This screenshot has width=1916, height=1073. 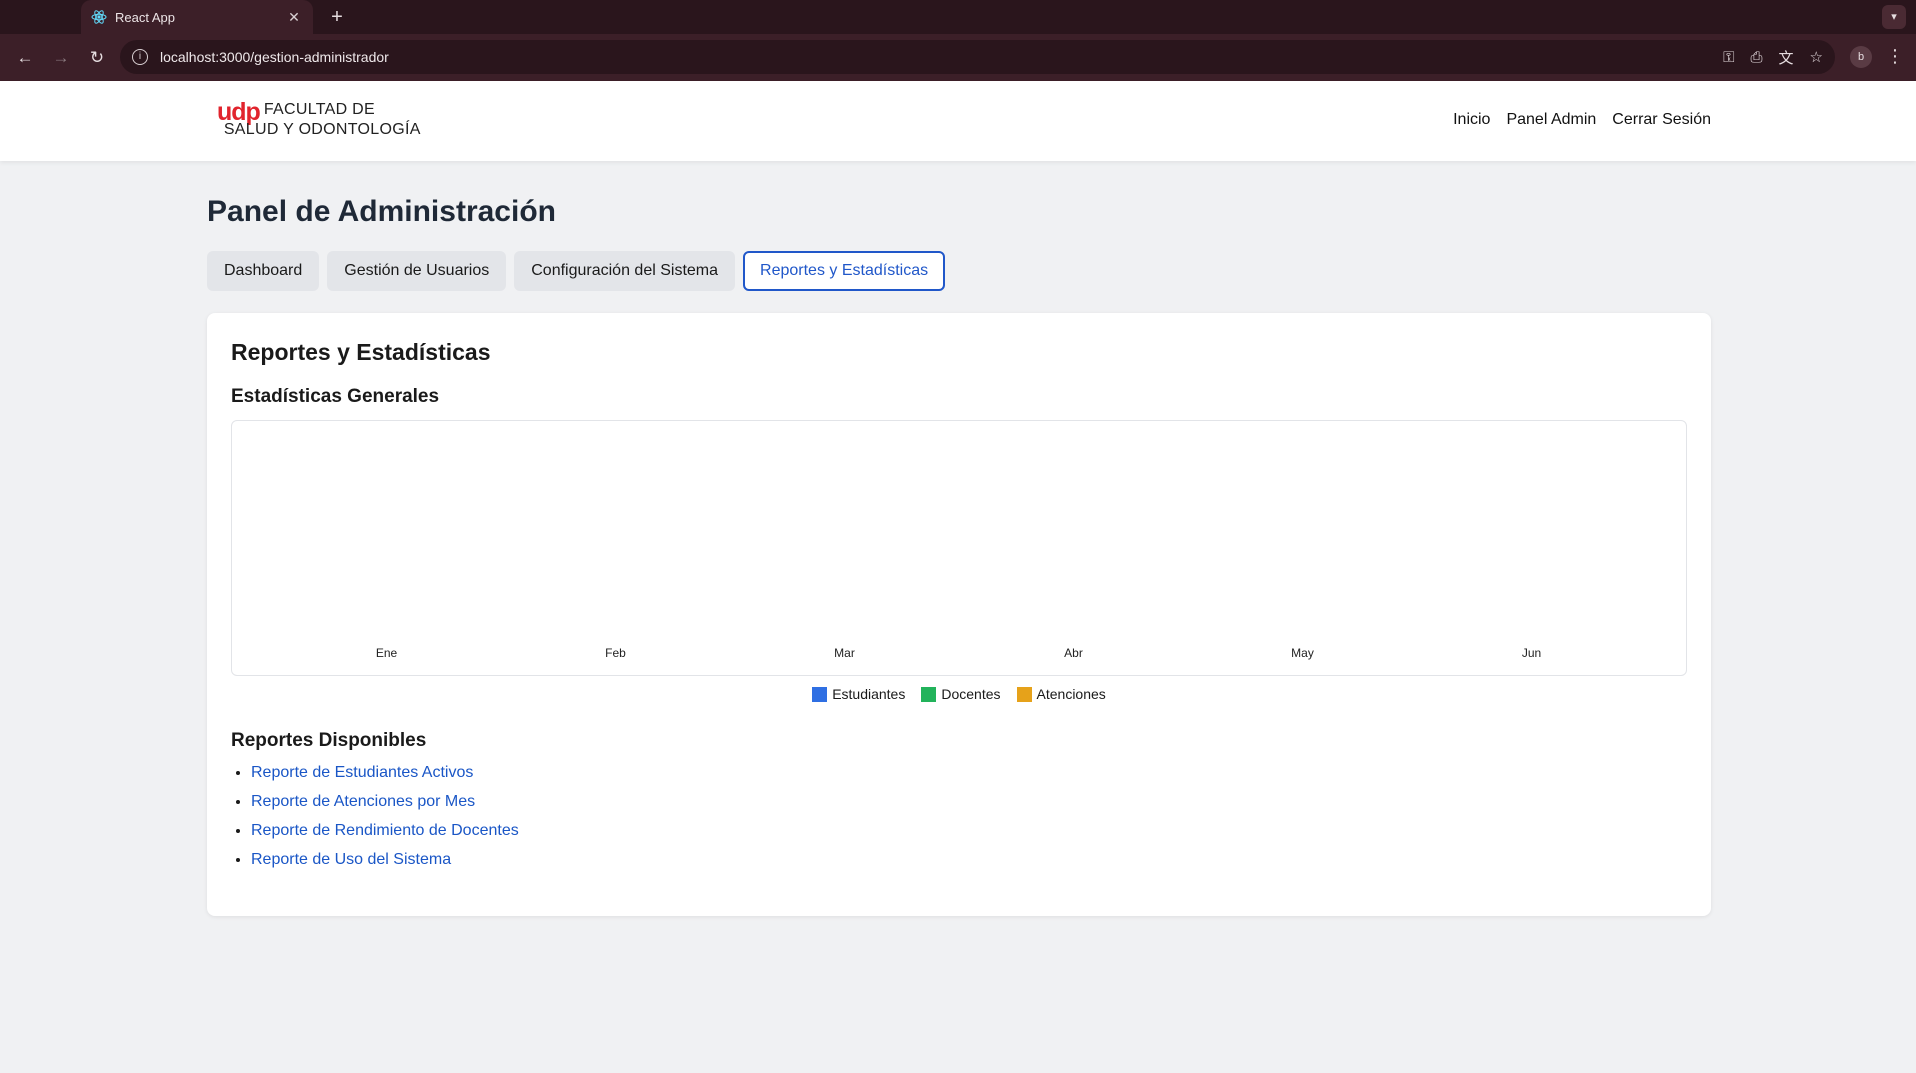 What do you see at coordinates (1786, 57) in the screenshot?
I see `translate-icon: 文` at bounding box center [1786, 57].